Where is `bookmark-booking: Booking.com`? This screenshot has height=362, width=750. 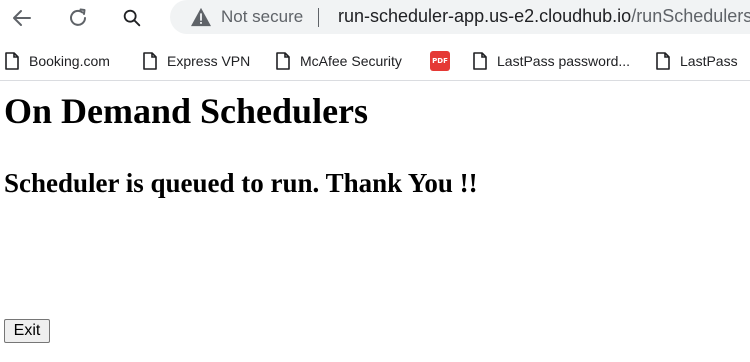
bookmark-booking: Booking.com is located at coordinates (57, 61).